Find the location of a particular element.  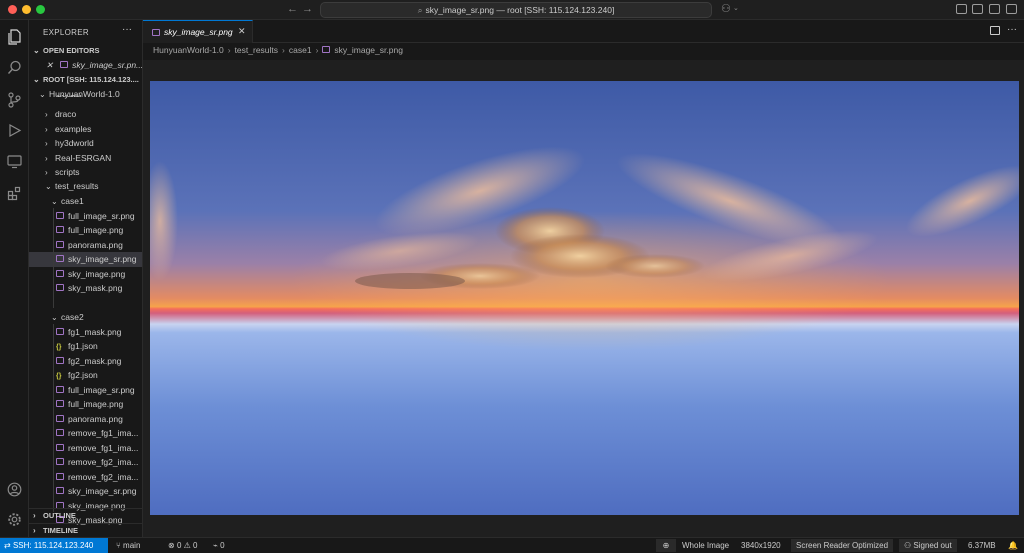

file-item: {} fg1.json is located at coordinates (85, 346).